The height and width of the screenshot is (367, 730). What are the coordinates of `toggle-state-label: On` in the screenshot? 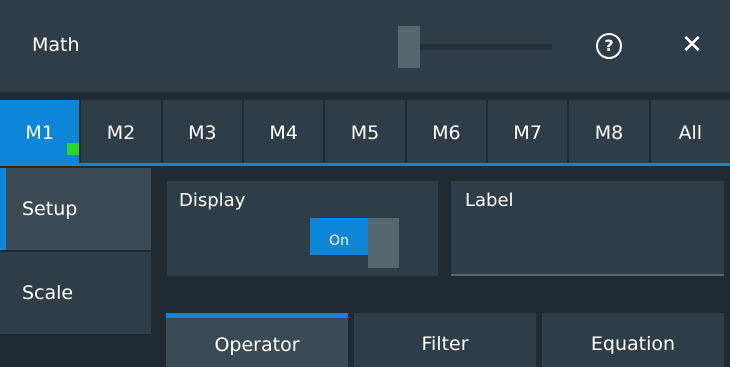 It's located at (339, 241).